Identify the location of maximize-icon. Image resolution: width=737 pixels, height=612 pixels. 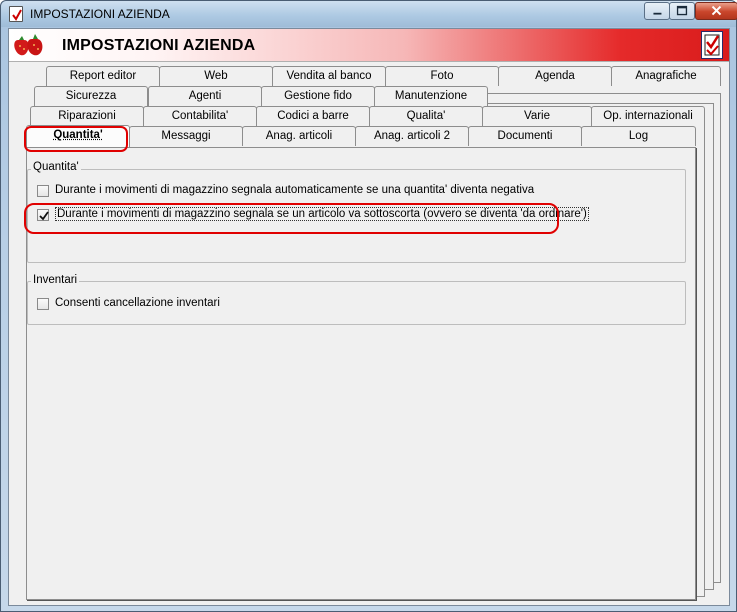
(682, 10).